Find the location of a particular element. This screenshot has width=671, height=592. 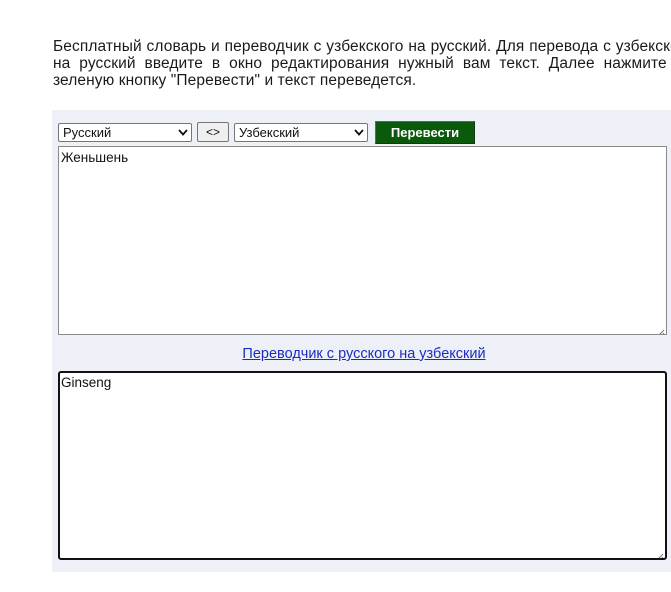

target-language-select: Узбекский is located at coordinates (301, 132).